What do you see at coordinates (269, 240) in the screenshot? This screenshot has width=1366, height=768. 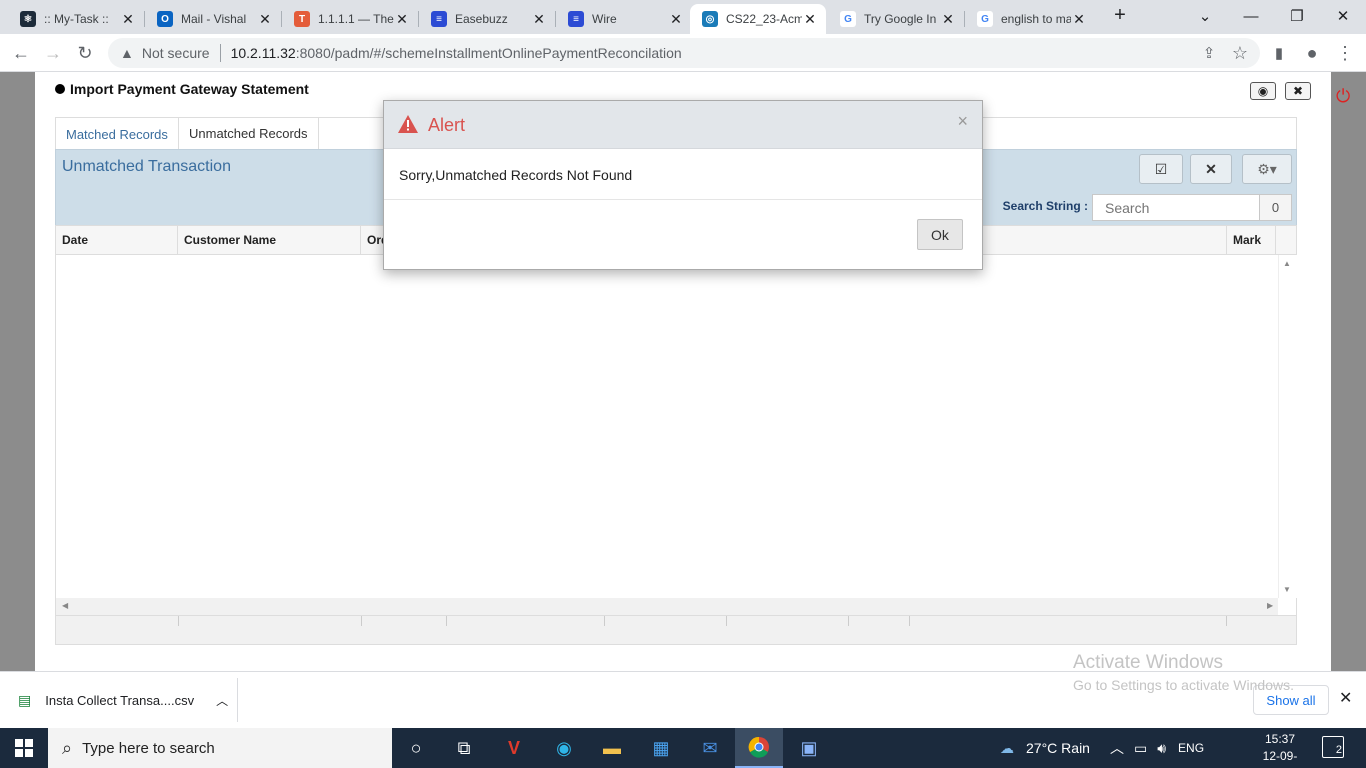 I see `column-customer-name: Customer Name` at bounding box center [269, 240].